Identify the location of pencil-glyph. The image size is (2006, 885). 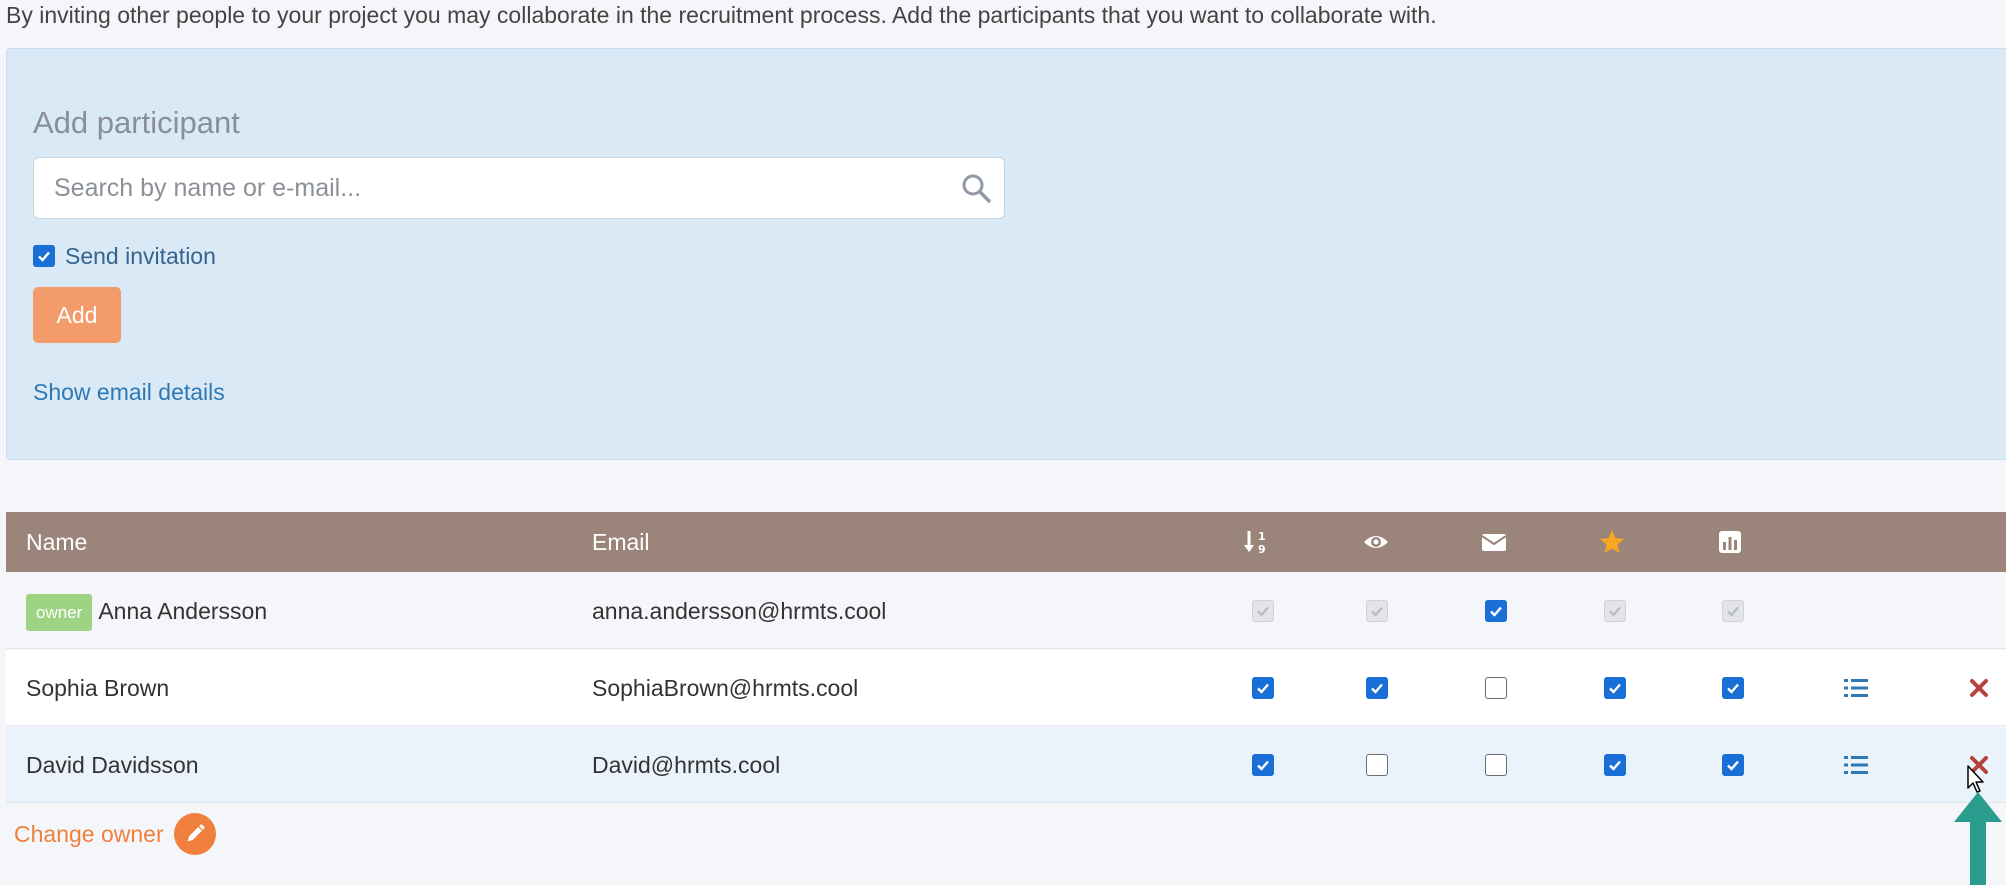
(196, 833).